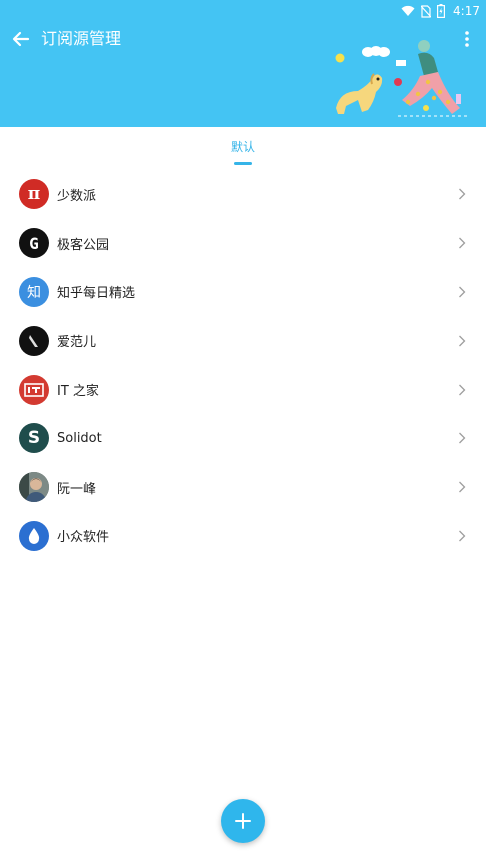  Describe the element at coordinates (21, 39) in the screenshot. I see `back-arrow-icon` at that location.